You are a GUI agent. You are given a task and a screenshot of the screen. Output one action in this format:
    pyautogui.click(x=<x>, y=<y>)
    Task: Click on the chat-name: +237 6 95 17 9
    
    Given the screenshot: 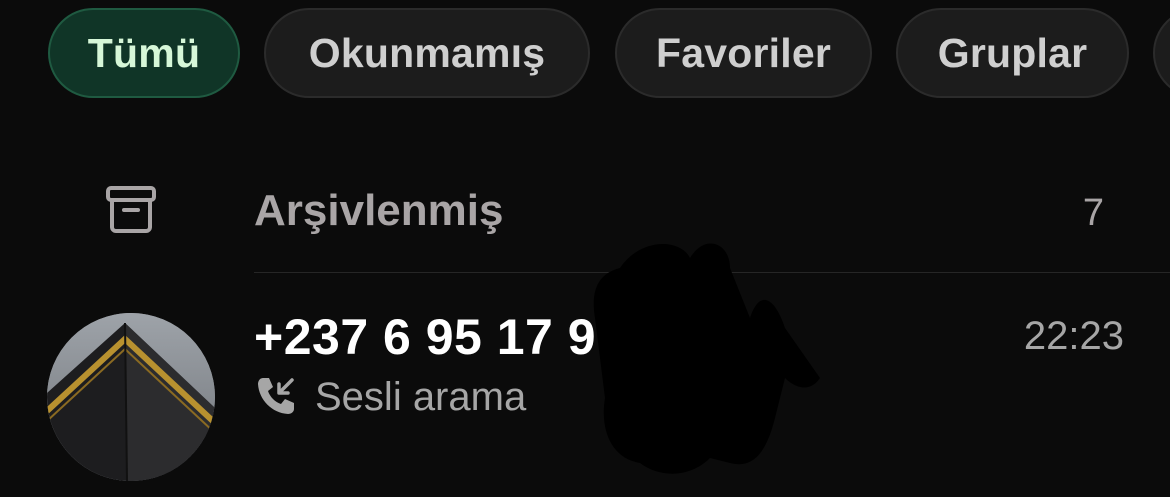 What is the action you would take?
    pyautogui.click(x=425, y=337)
    